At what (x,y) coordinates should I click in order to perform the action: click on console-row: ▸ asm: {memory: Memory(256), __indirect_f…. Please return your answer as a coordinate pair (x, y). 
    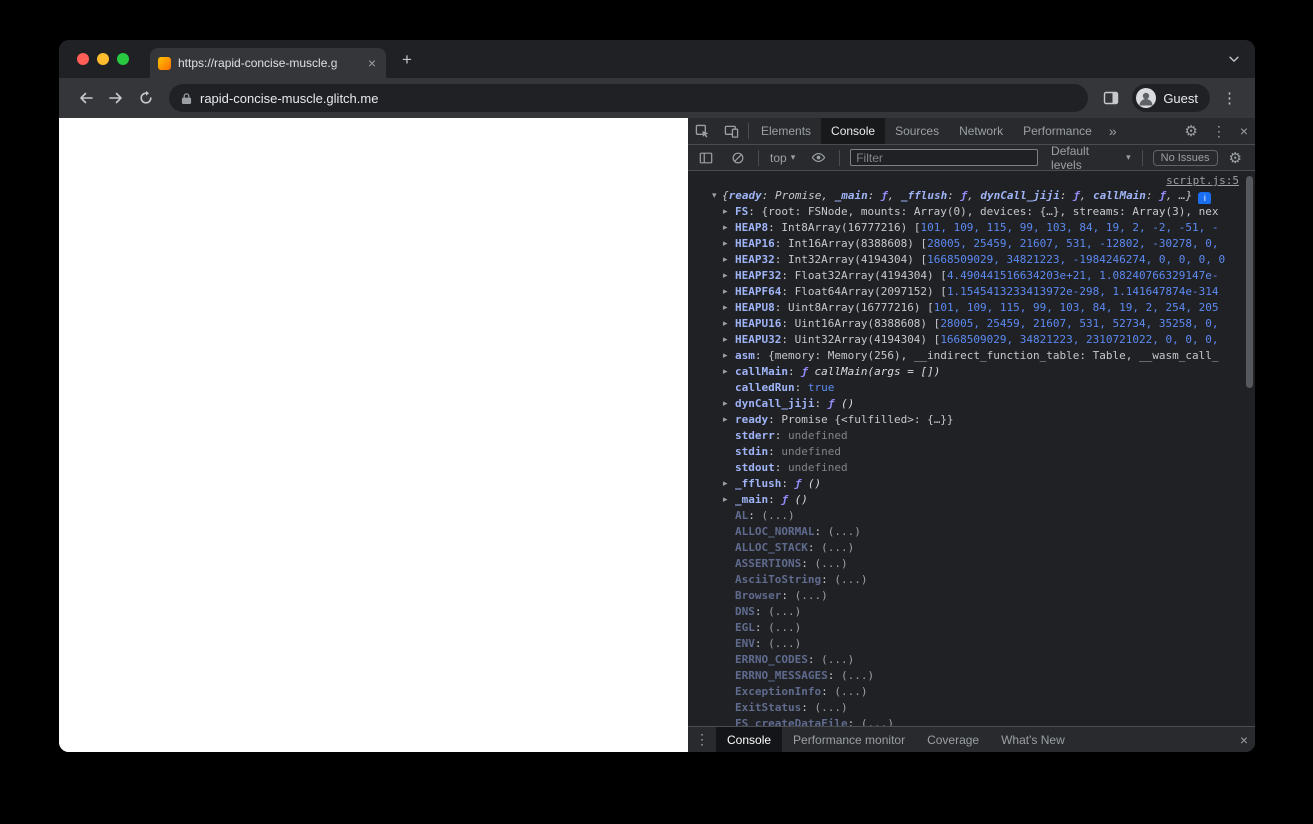
    Looking at the image, I should click on (971, 356).